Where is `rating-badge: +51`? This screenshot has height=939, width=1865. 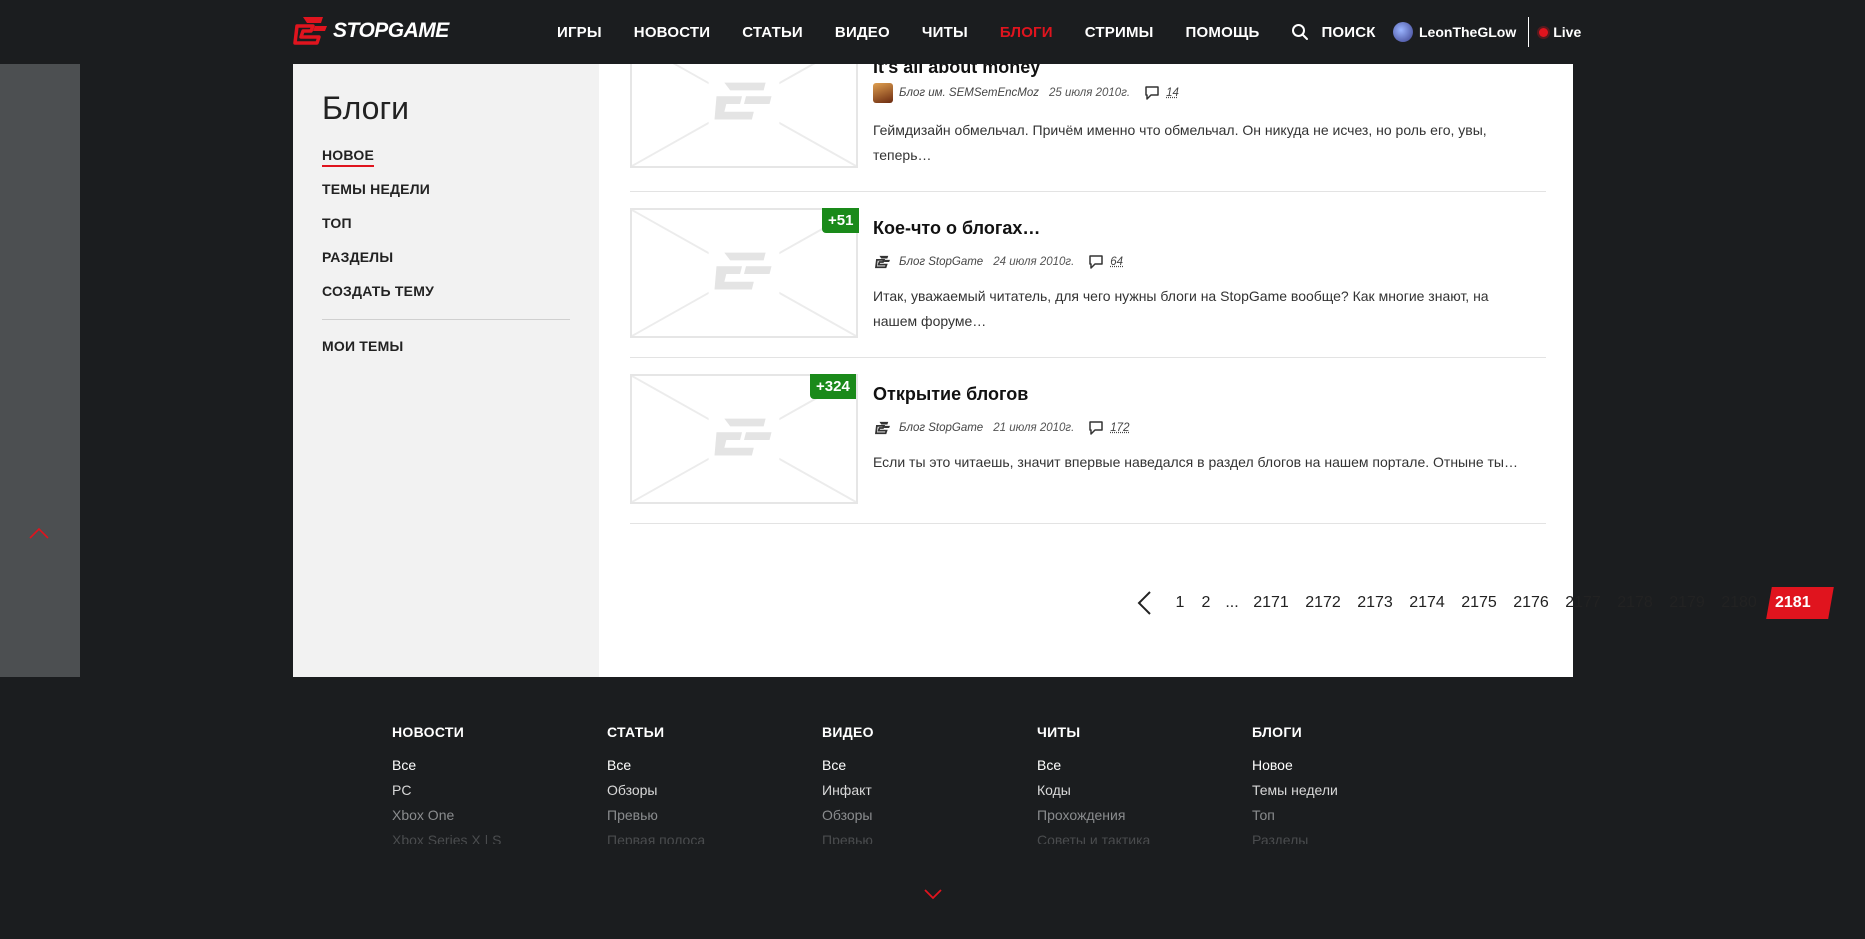 rating-badge: +51 is located at coordinates (841, 220).